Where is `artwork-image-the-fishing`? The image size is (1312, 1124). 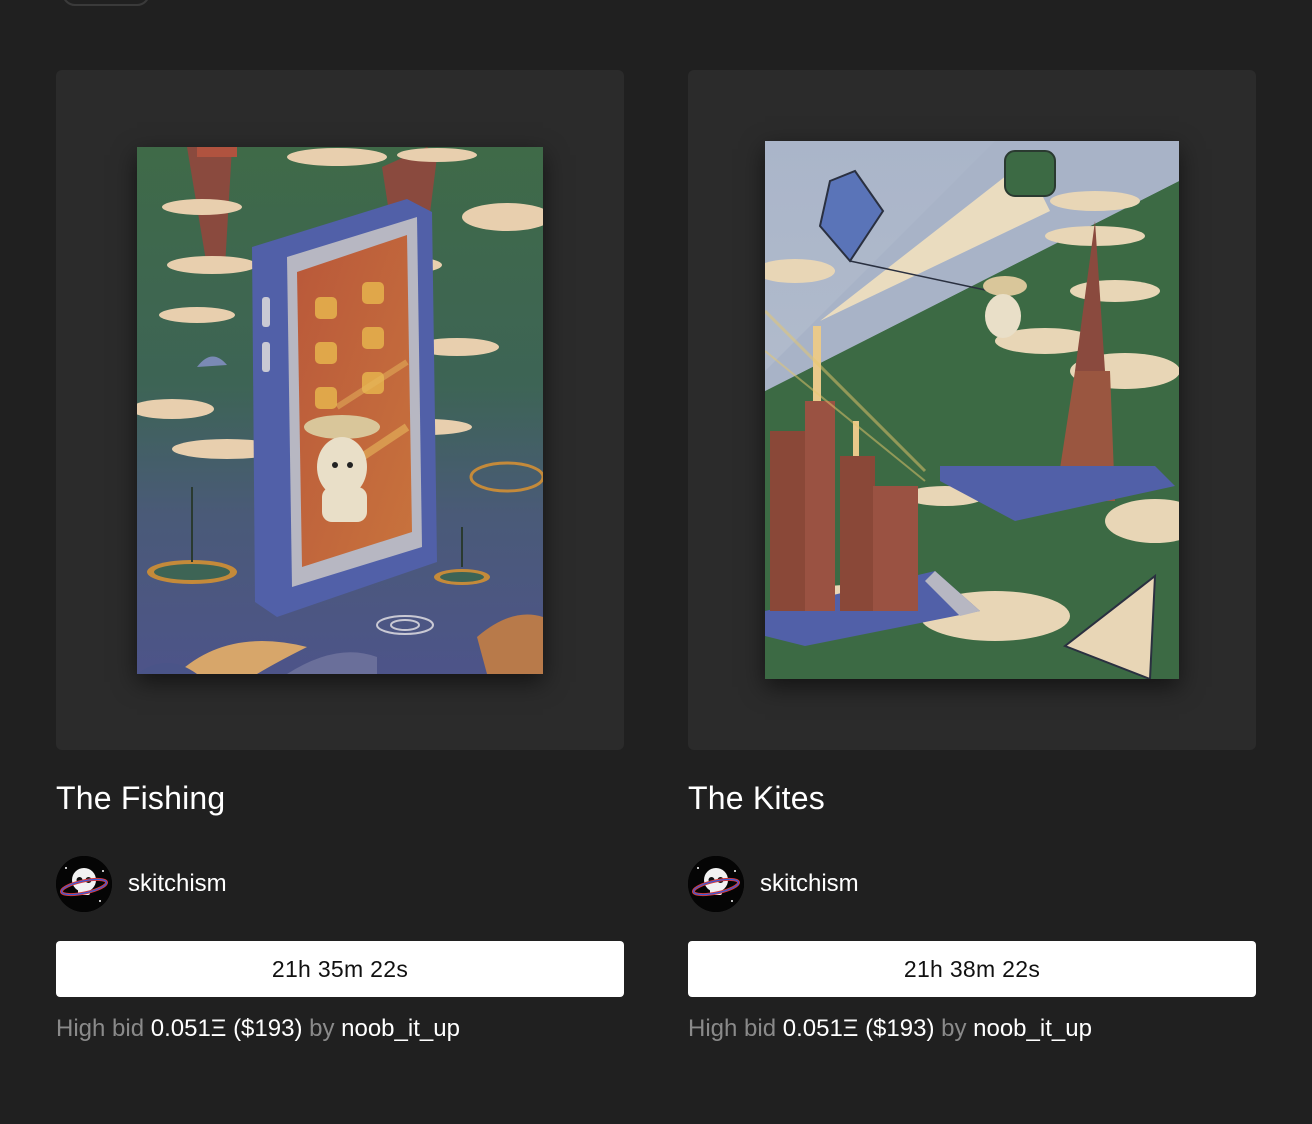
artwork-image-the-fishing is located at coordinates (340, 410).